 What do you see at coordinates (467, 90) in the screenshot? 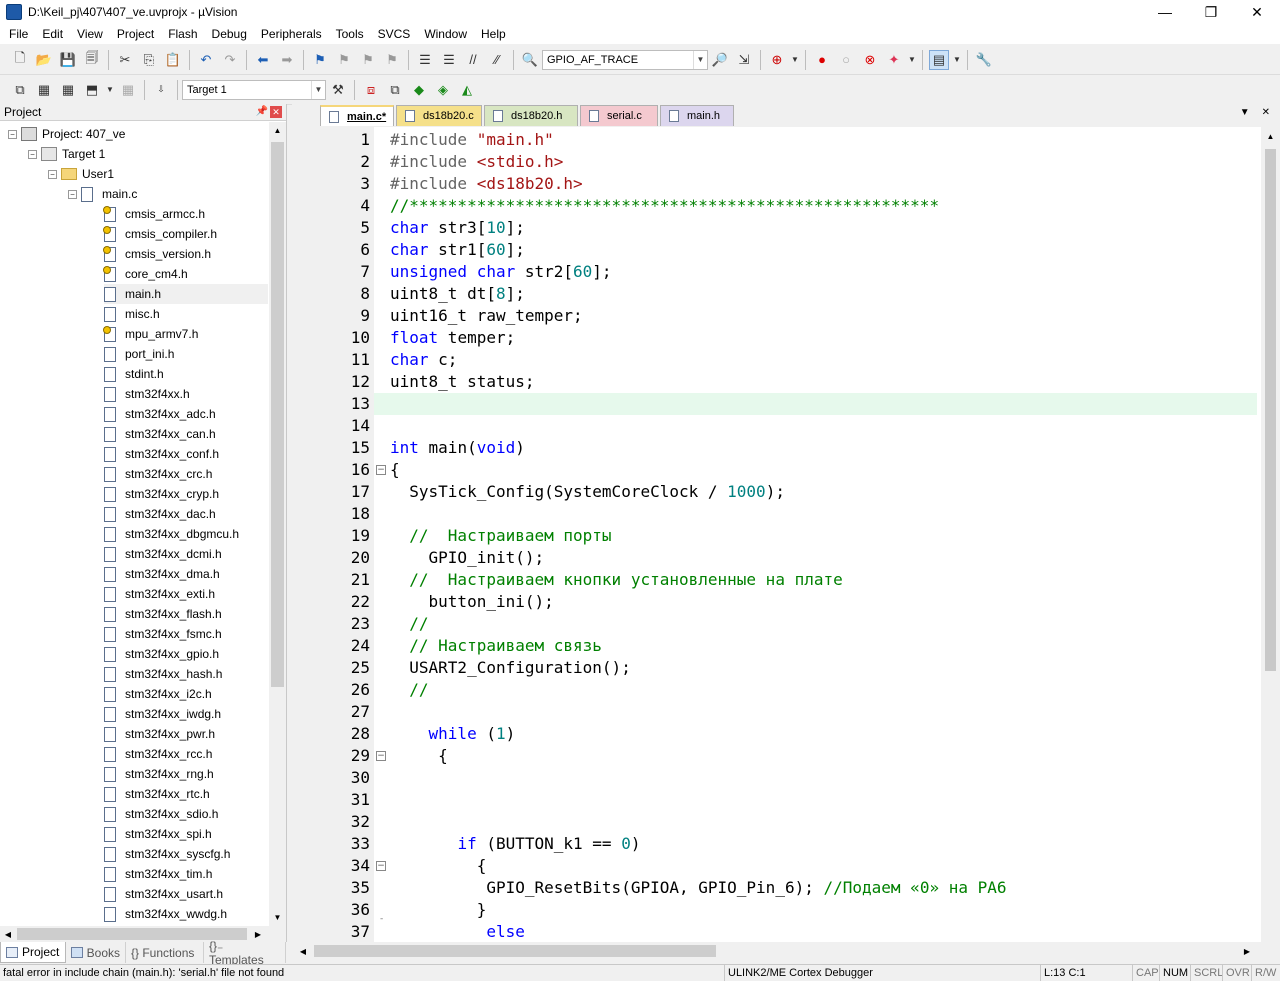
I see `pack-installer-icon: ◭` at bounding box center [467, 90].